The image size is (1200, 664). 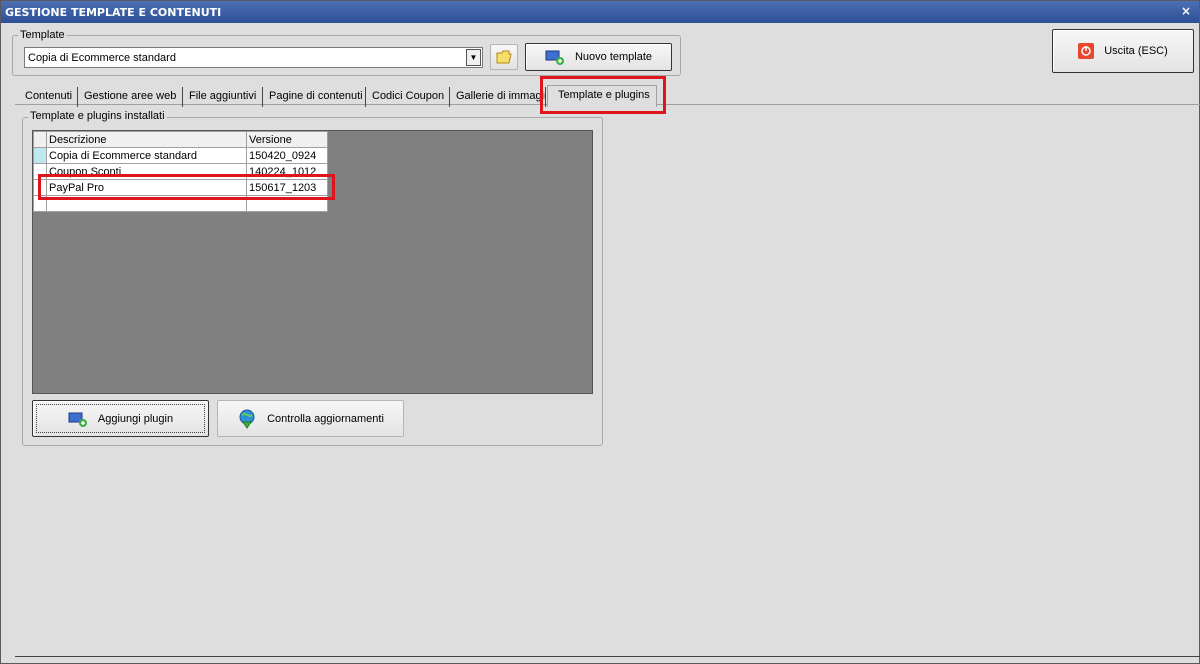 What do you see at coordinates (42, 35) in the screenshot?
I see `template-group-legend: Template` at bounding box center [42, 35].